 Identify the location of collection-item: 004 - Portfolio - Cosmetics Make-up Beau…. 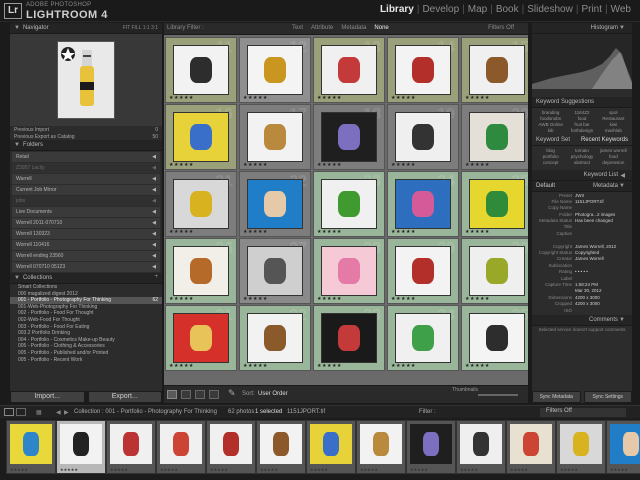
(86, 340).